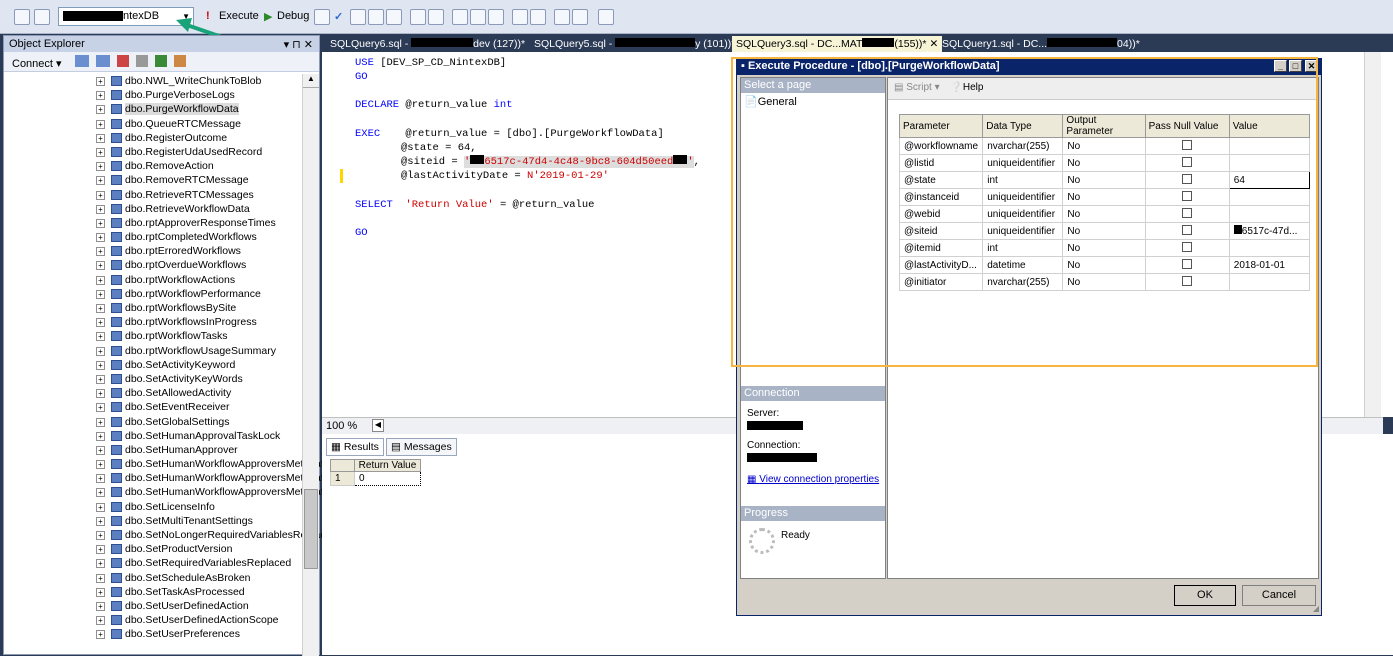  What do you see at coordinates (1205, 595) in the screenshot?
I see `ok-button: OK` at bounding box center [1205, 595].